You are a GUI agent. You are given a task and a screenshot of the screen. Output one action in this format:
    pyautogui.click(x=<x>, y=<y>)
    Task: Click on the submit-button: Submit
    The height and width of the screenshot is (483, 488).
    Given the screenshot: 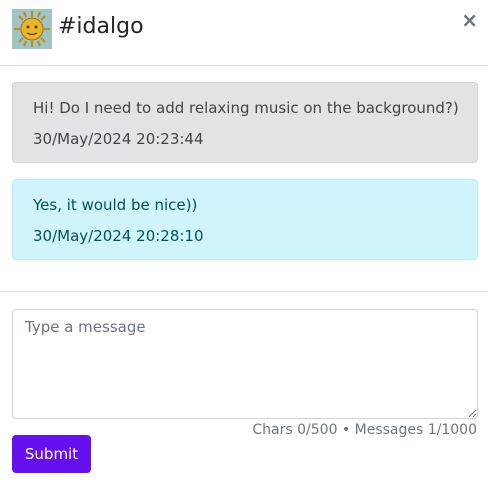 What is the action you would take?
    pyautogui.click(x=51, y=454)
    